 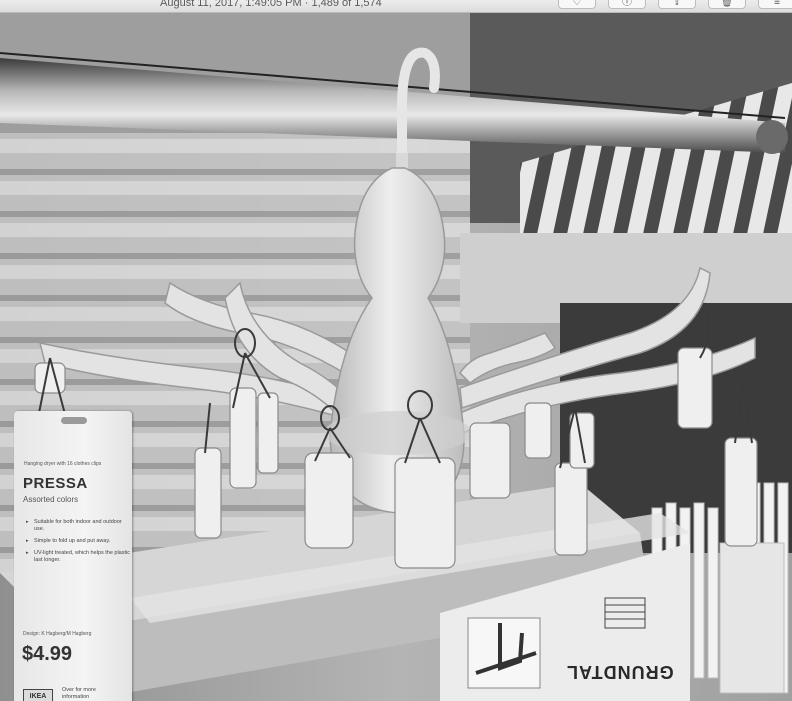 What do you see at coordinates (57, 634) in the screenshot?
I see `designer-credit: Design: K Hagberg/M Hagberg` at bounding box center [57, 634].